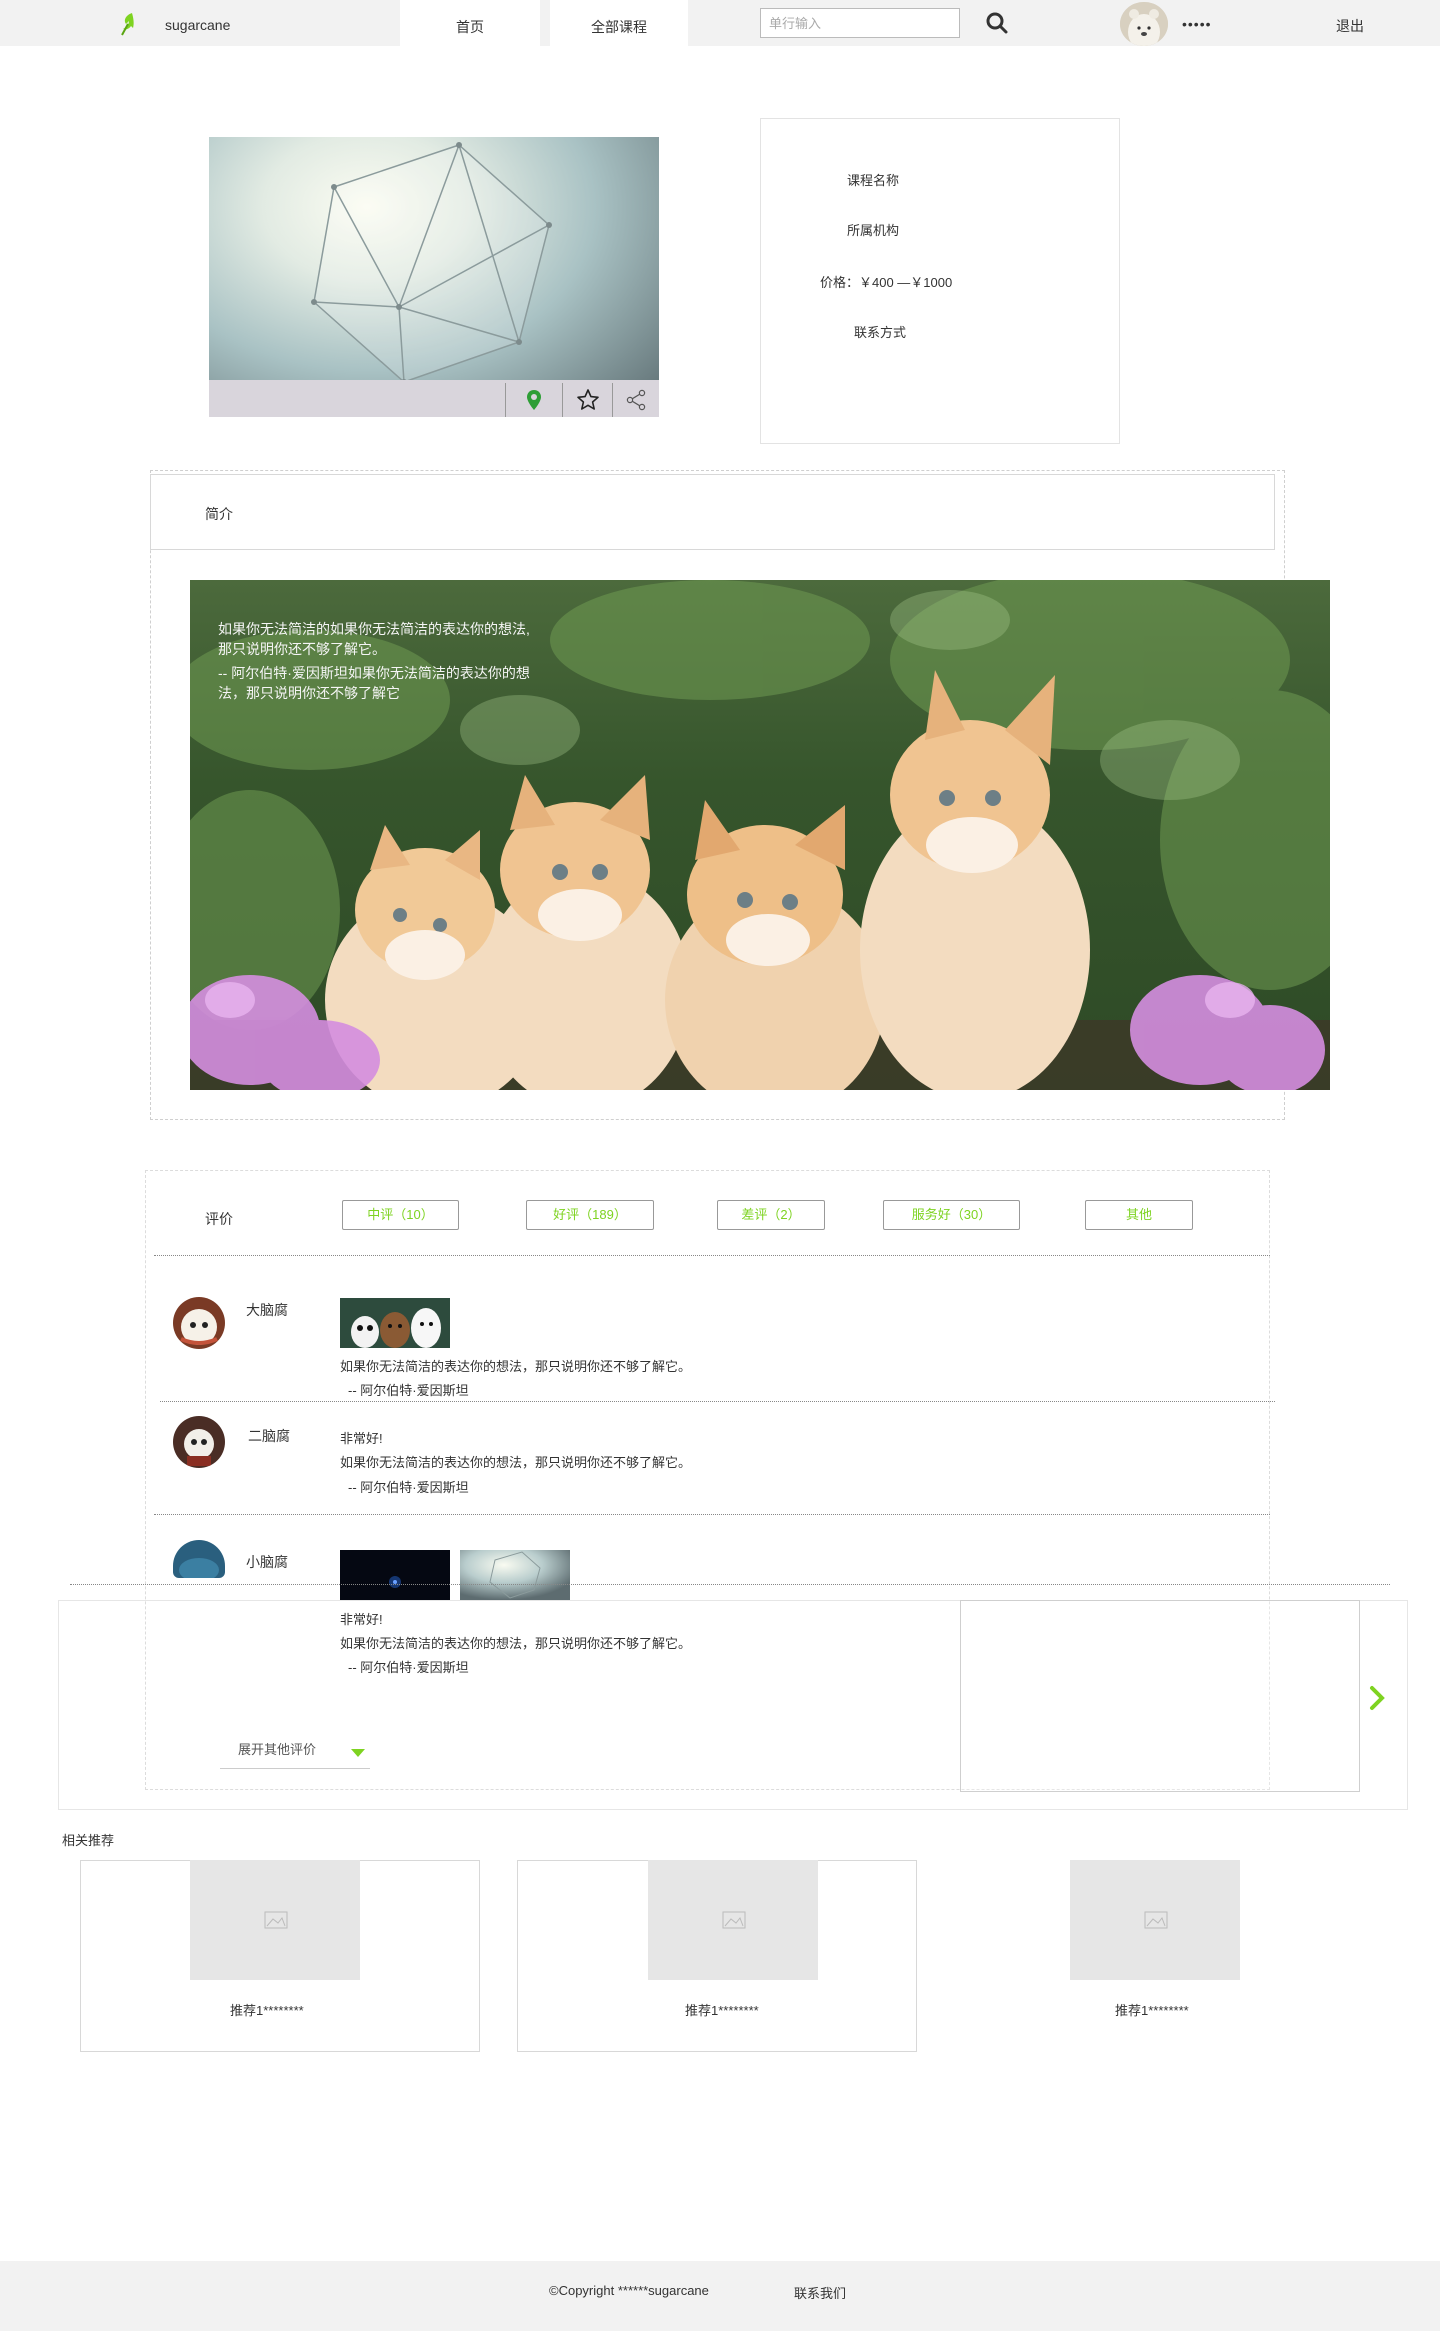 The width and height of the screenshot is (1440, 2331). I want to click on share-button, so click(635, 400).